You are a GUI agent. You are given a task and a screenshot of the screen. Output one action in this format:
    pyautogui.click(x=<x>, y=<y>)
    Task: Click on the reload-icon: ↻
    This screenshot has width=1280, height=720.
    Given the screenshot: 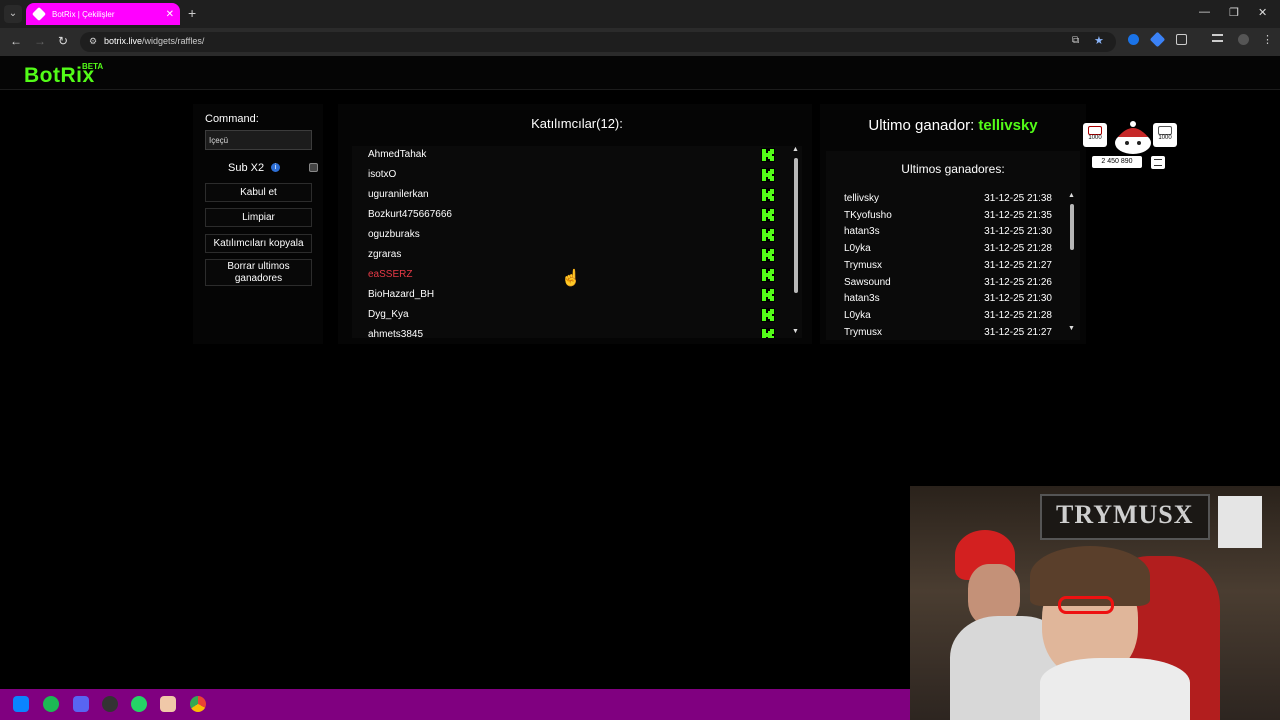 What is the action you would take?
    pyautogui.click(x=63, y=41)
    